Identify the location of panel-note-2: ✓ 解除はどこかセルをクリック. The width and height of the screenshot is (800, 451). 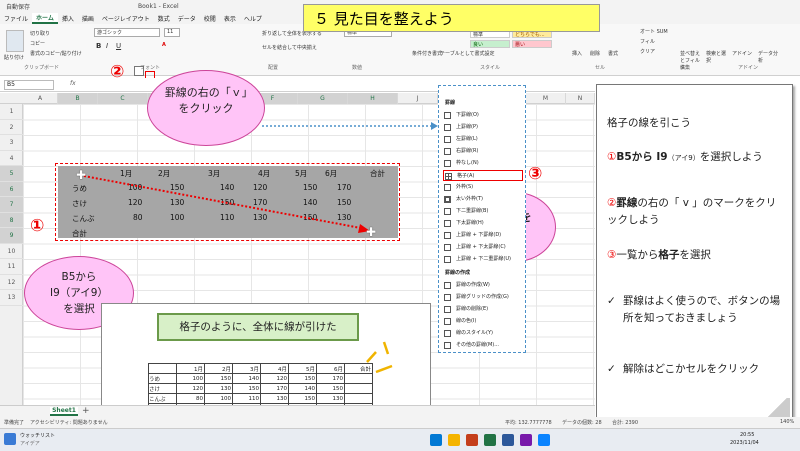
(696, 369).